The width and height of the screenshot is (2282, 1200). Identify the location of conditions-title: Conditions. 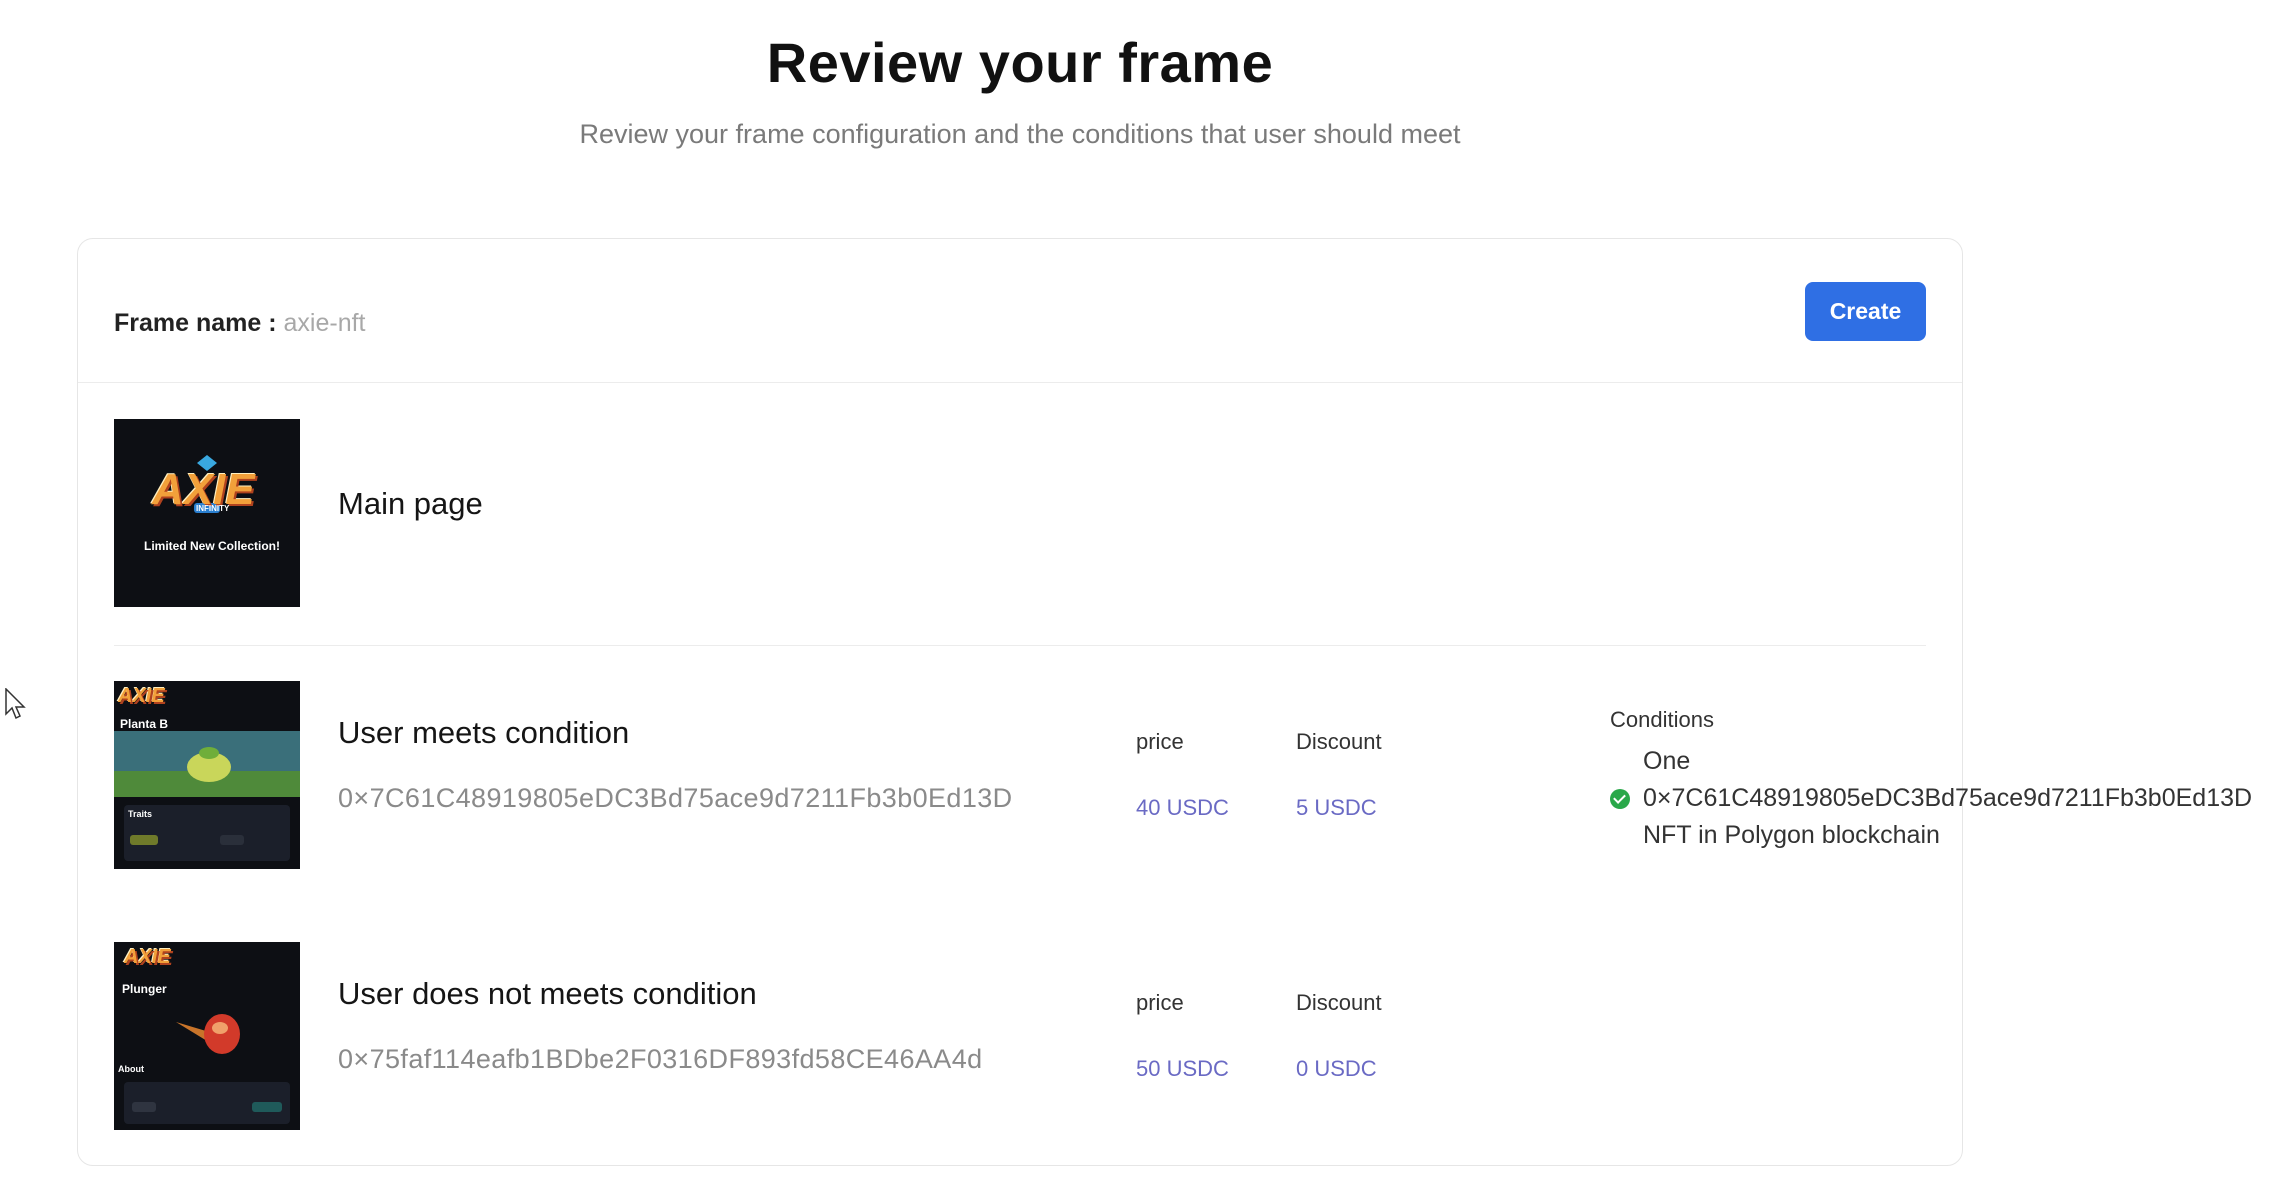
(1662, 719).